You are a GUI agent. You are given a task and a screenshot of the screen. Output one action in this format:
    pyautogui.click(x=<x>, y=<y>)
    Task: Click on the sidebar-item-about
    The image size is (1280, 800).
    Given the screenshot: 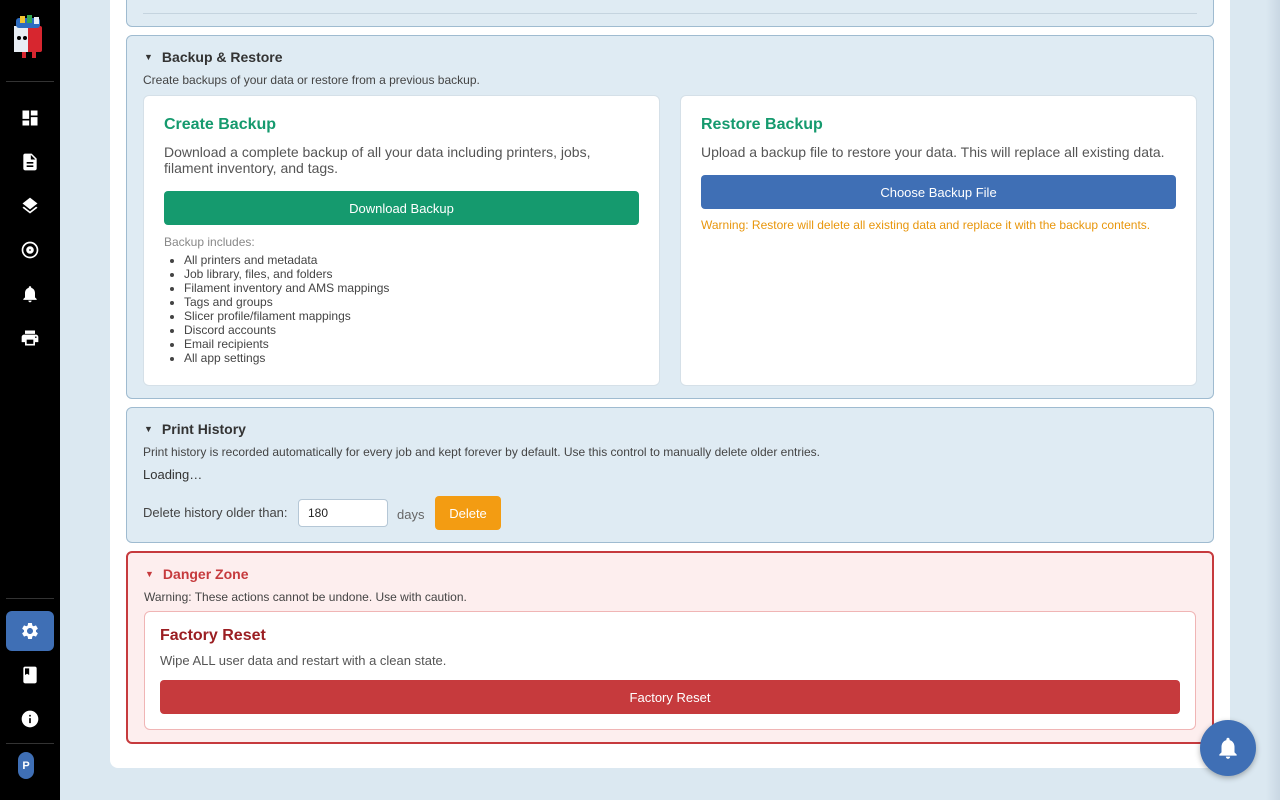 What is the action you would take?
    pyautogui.click(x=30, y=719)
    